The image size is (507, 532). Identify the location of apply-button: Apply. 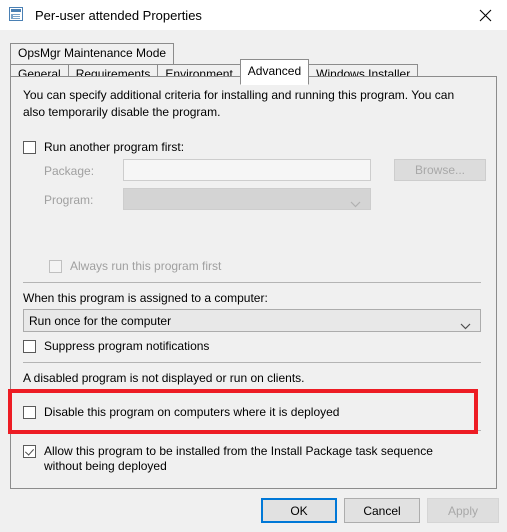
(463, 510).